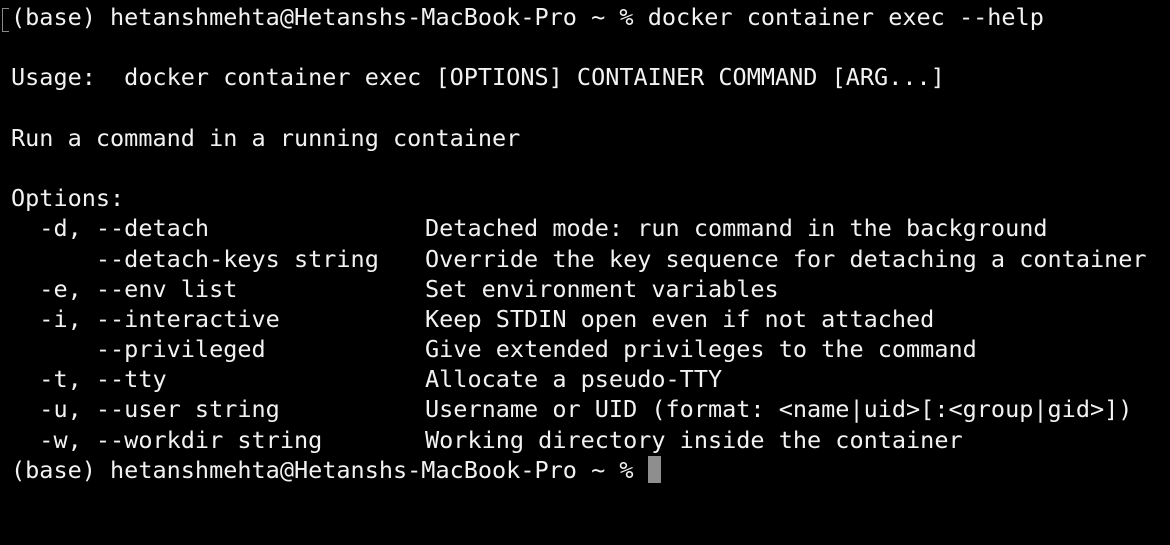 This screenshot has width=1170, height=545. I want to click on option-description: Give extended privileges to the command, so click(701, 349).